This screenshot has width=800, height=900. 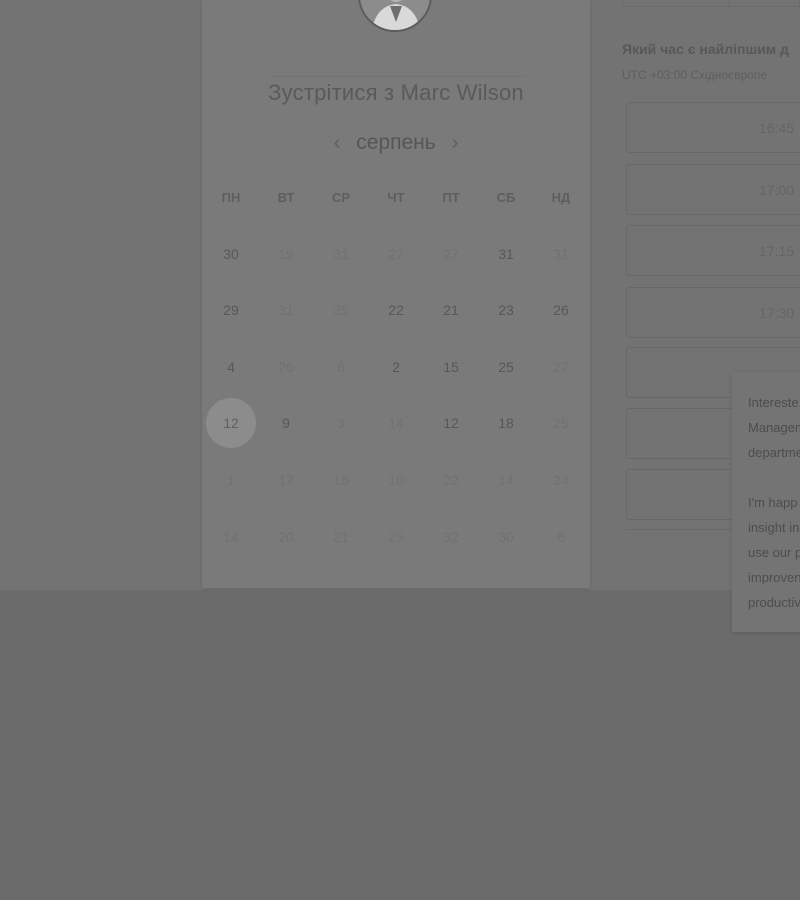 I want to click on calendar-day: 32, so click(x=451, y=537).